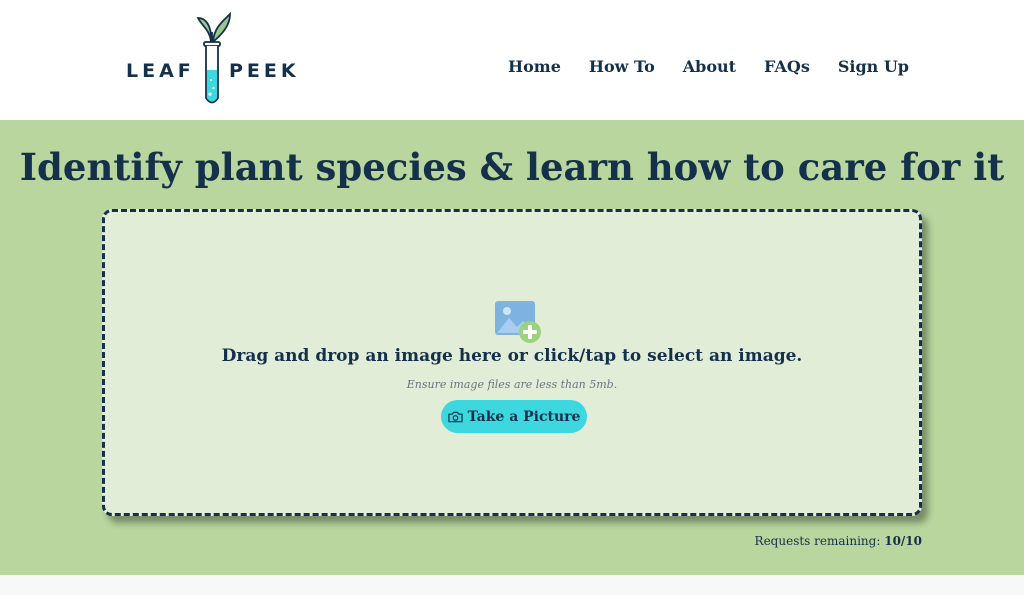 This screenshot has height=595, width=1024. What do you see at coordinates (787, 66) in the screenshot?
I see `nav-faqs: FAQs` at bounding box center [787, 66].